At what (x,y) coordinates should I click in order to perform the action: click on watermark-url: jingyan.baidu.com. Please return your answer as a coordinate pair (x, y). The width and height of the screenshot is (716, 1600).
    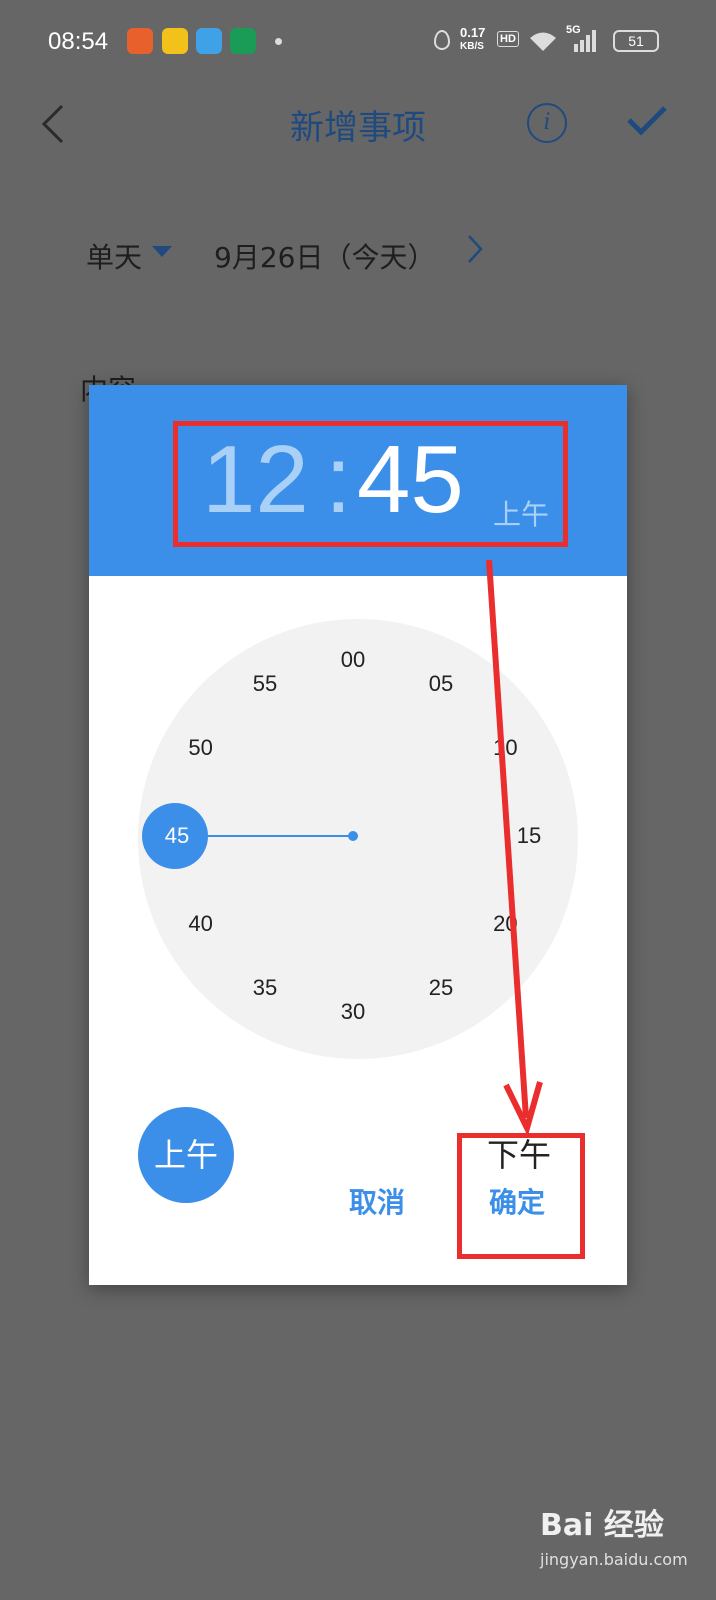
    Looking at the image, I should click on (614, 1559).